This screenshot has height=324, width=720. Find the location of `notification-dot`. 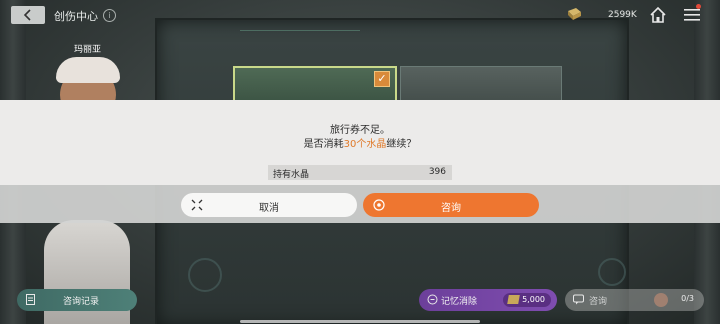

notification-dot is located at coordinates (698, 6).